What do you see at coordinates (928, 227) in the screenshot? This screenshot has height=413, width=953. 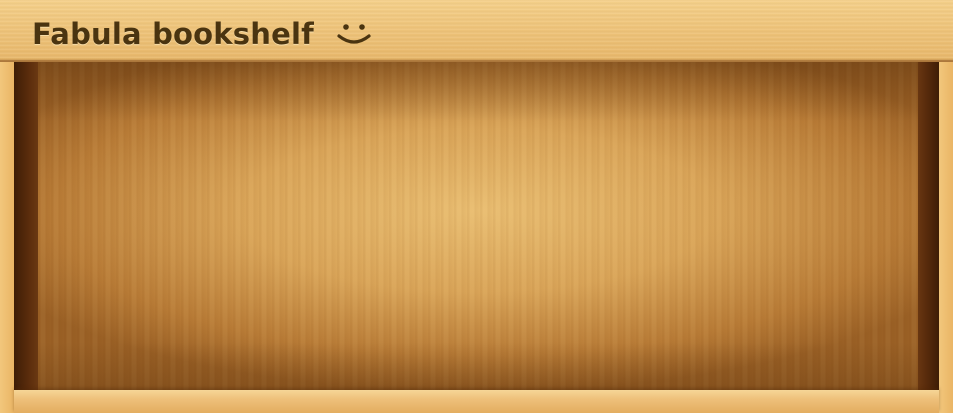 I see `right-inner-wall` at bounding box center [928, 227].